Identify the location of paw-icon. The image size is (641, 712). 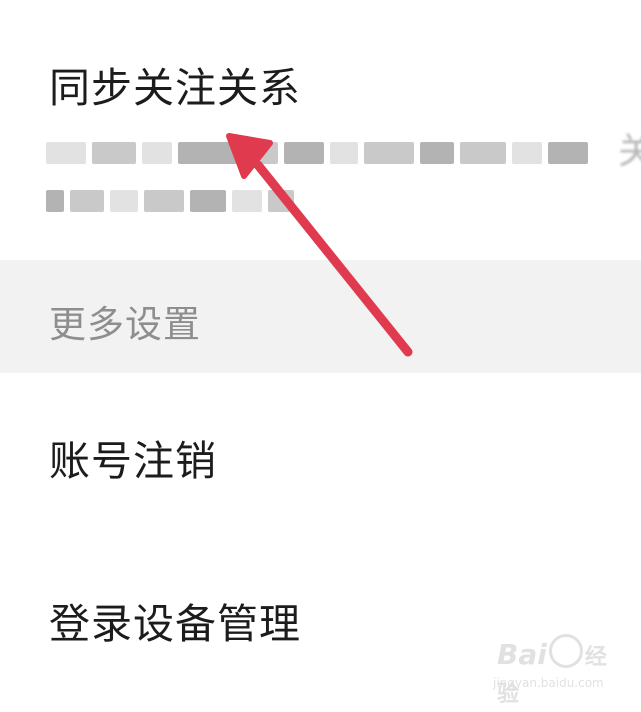
(565, 651).